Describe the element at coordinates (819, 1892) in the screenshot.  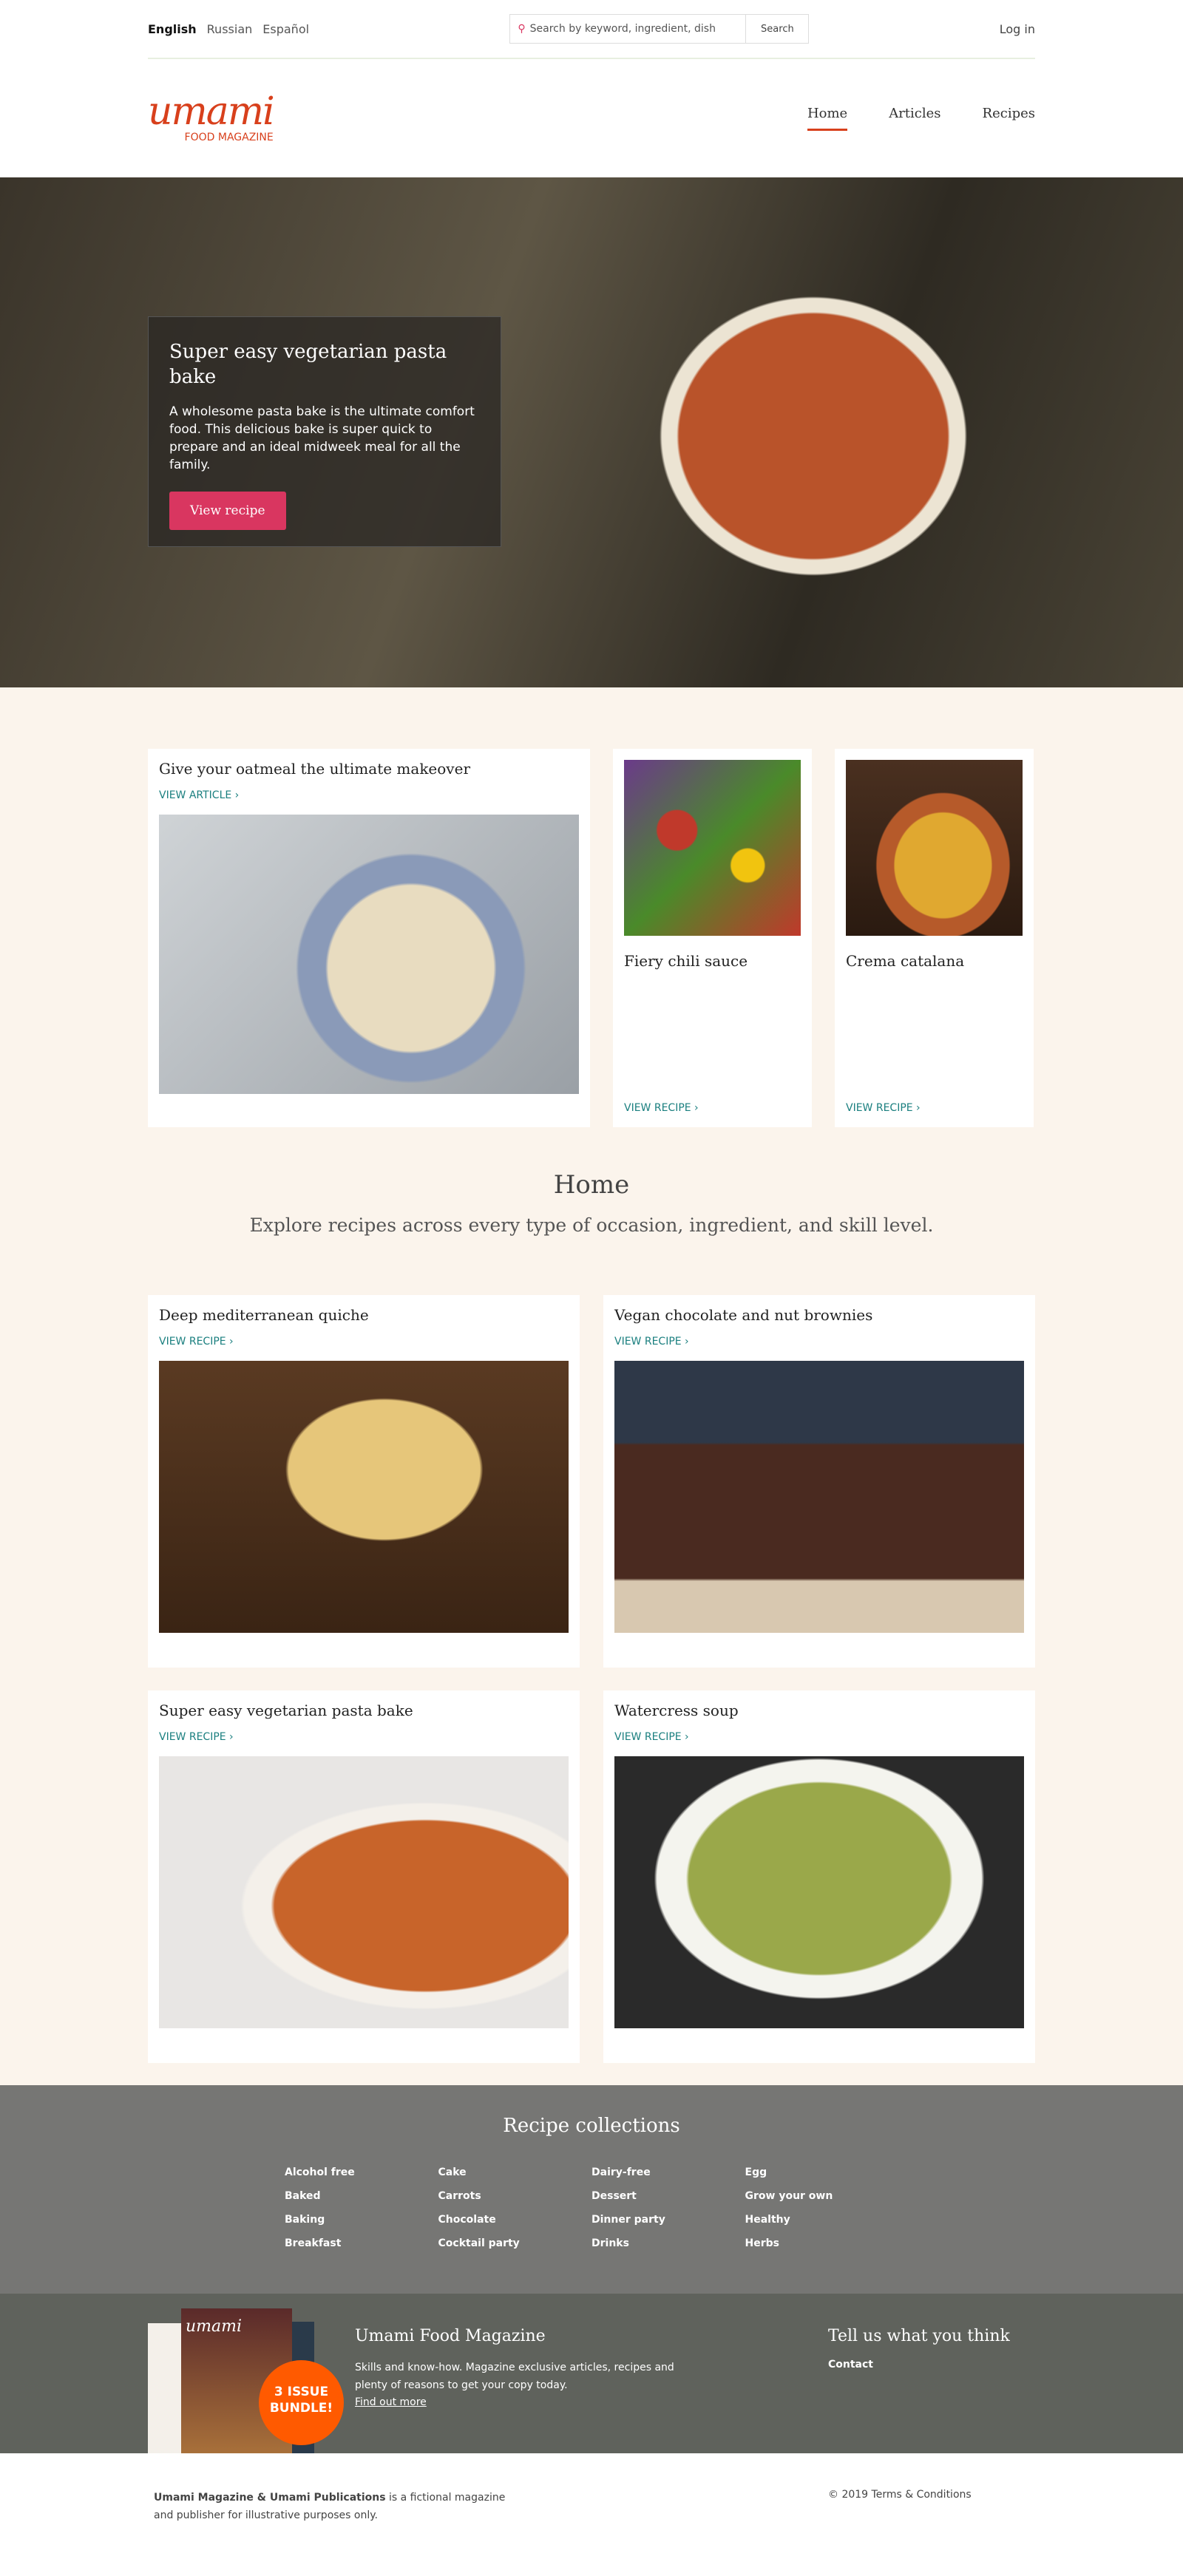
I see `watercress-soup-image` at that location.